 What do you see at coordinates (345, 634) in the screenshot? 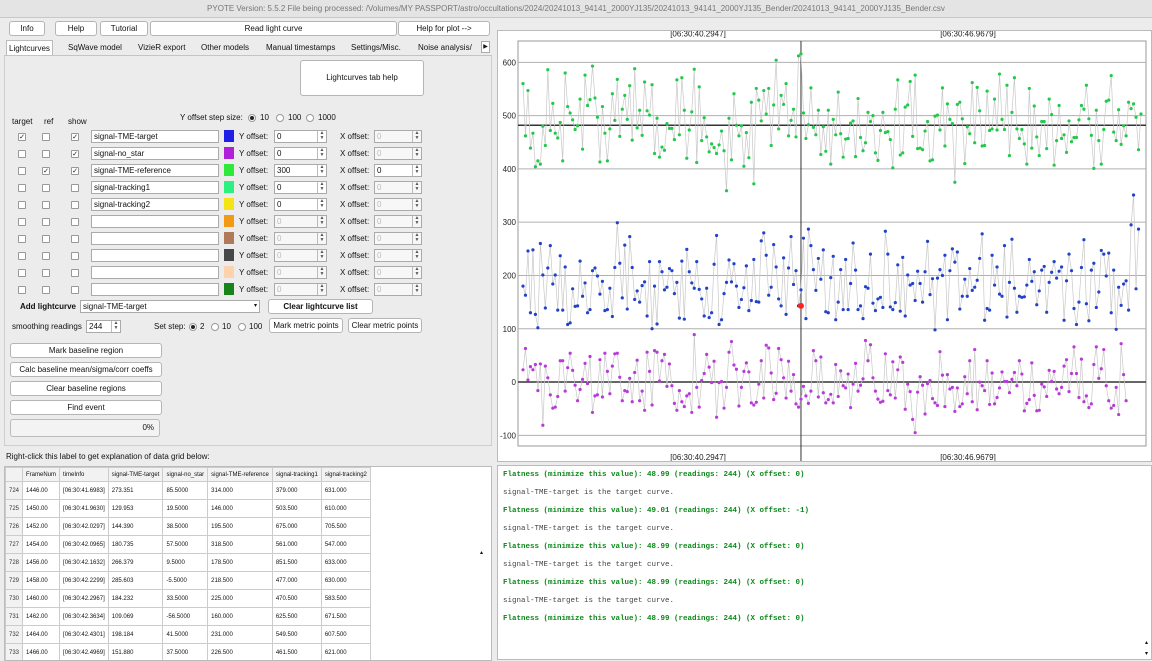
I see `table-cell: 607.500` at bounding box center [345, 634].